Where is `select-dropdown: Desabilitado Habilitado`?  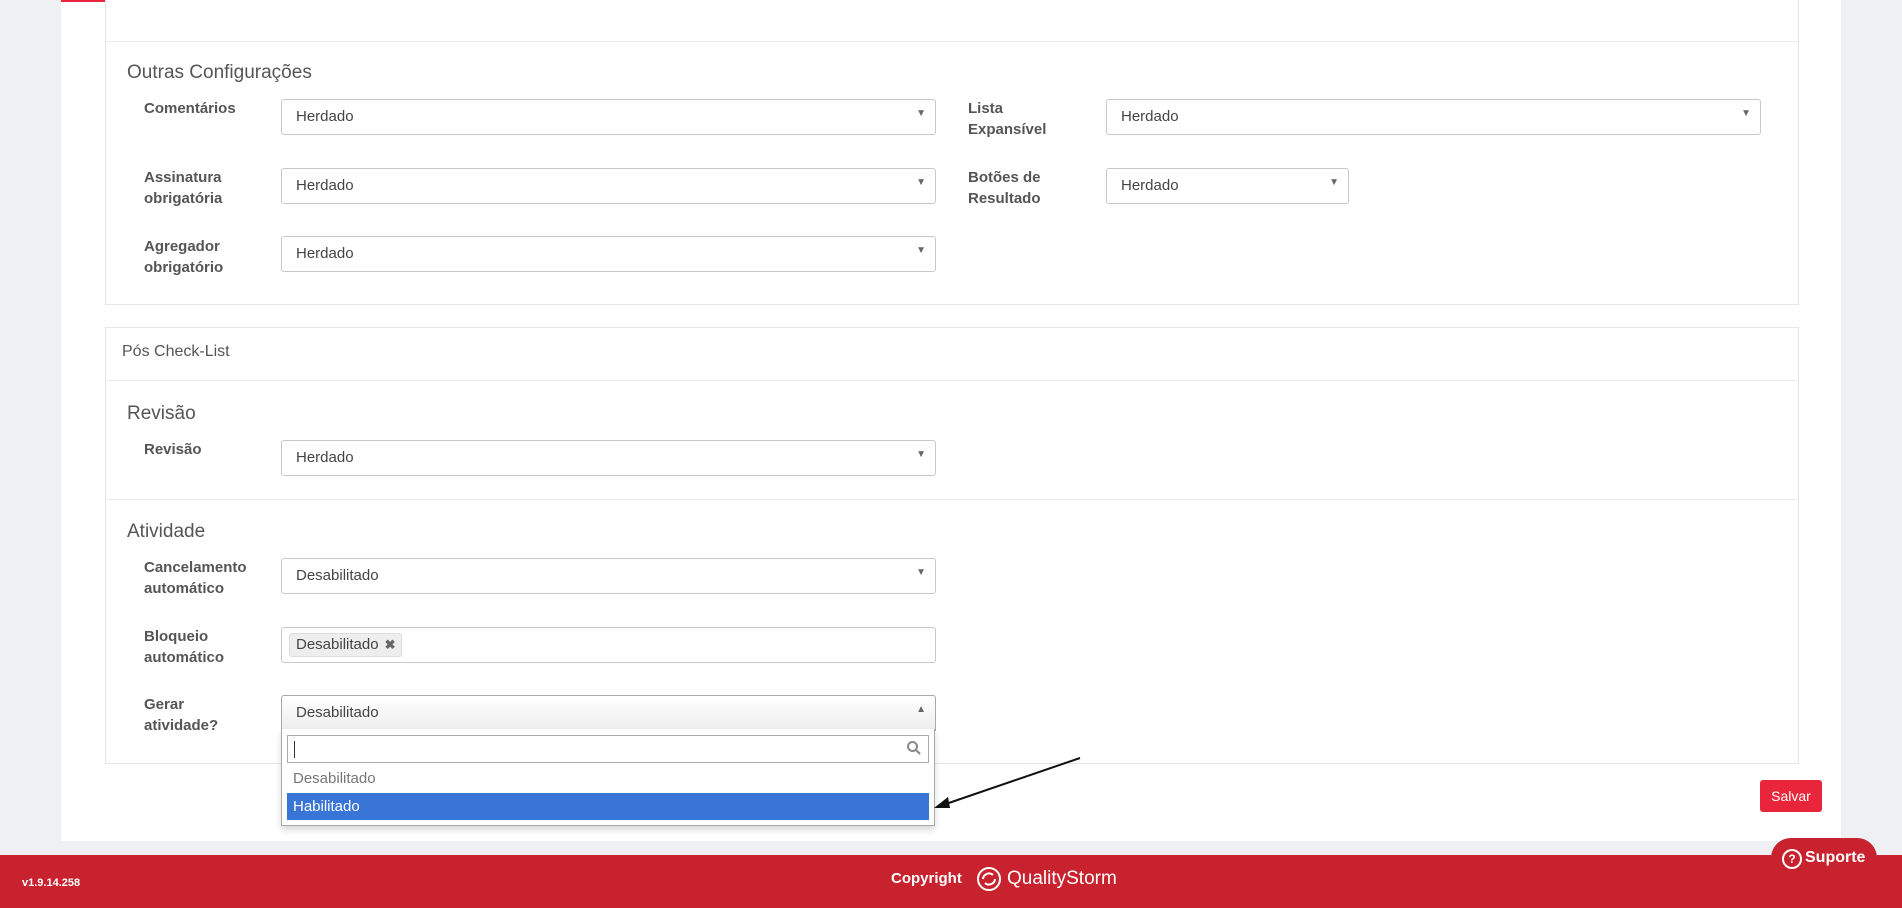
select-dropdown: Desabilitado Habilitado is located at coordinates (608, 777).